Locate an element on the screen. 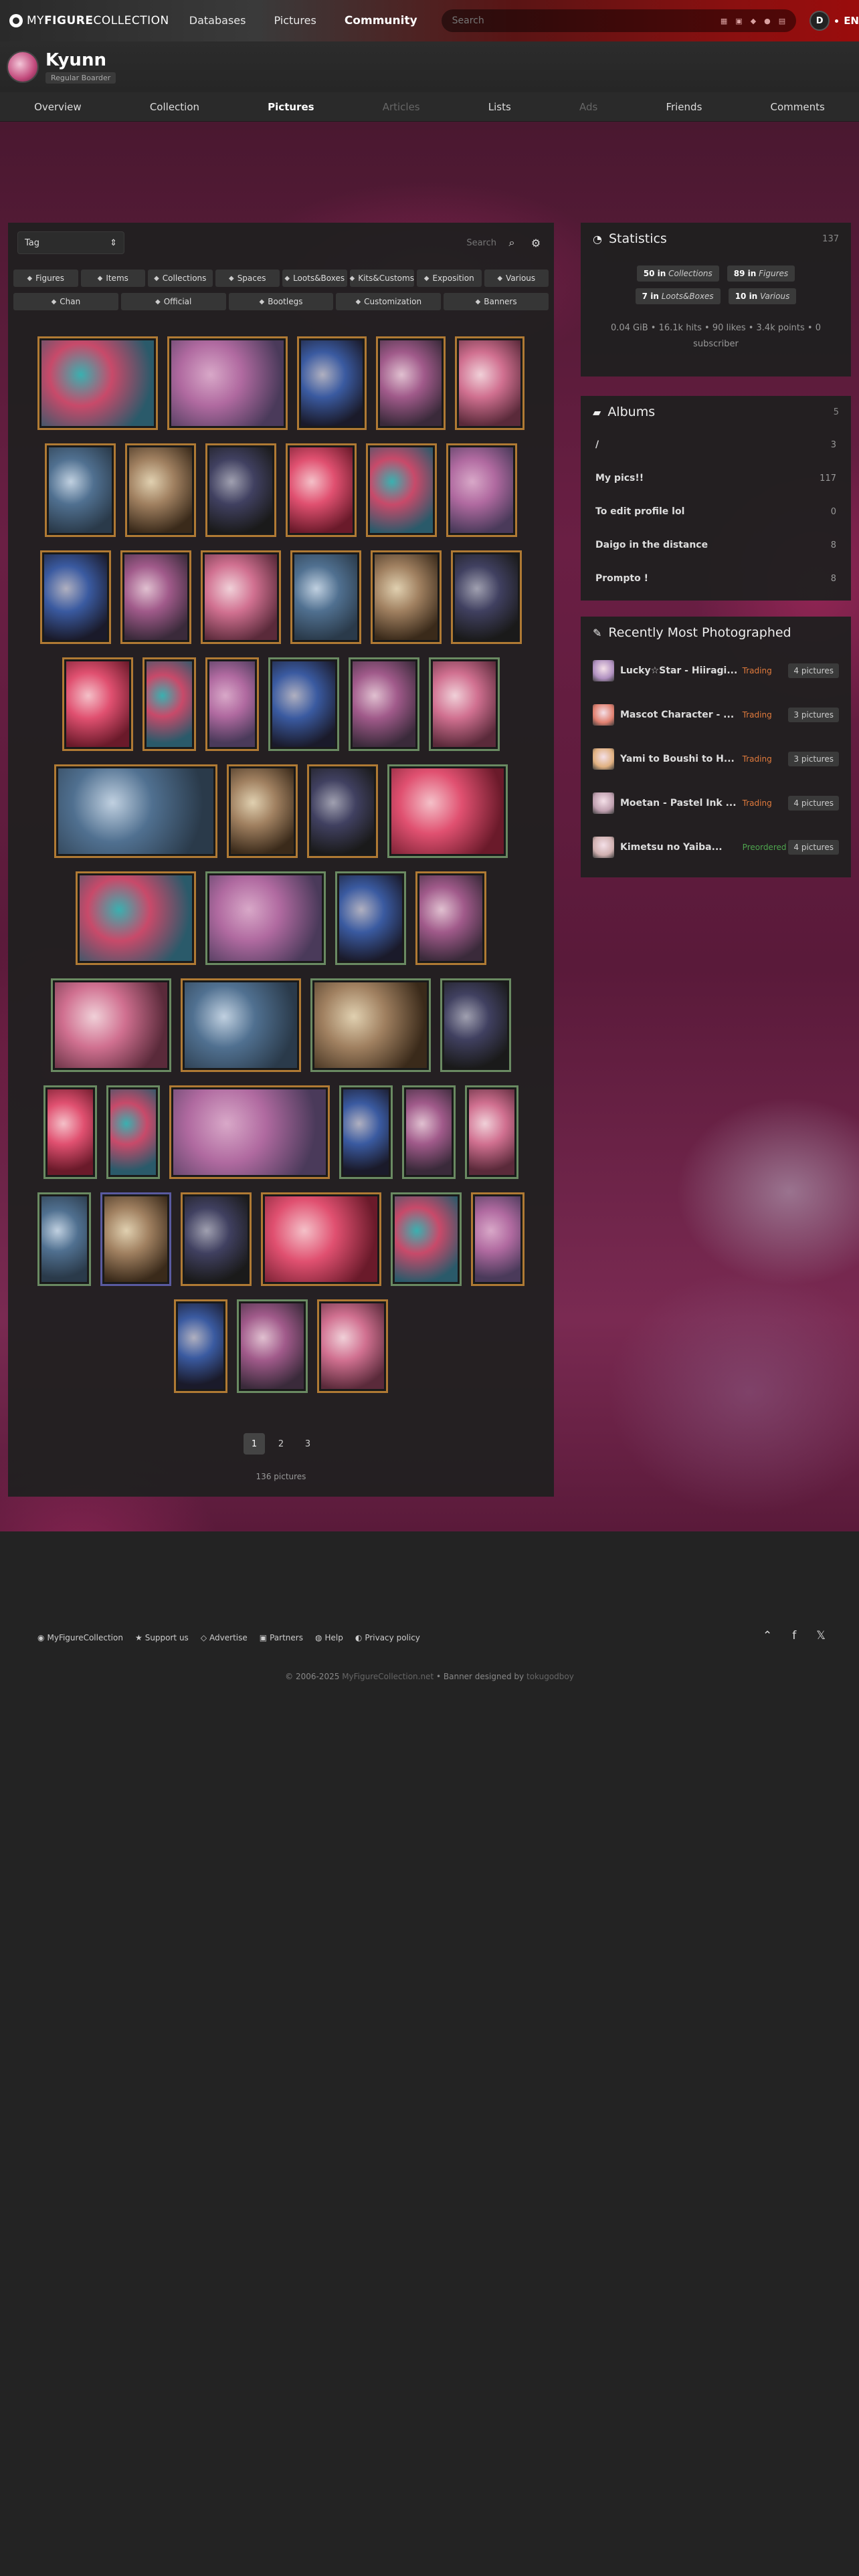 This screenshot has height=2576, width=859. scope-user-icon: ● is located at coordinates (767, 21).